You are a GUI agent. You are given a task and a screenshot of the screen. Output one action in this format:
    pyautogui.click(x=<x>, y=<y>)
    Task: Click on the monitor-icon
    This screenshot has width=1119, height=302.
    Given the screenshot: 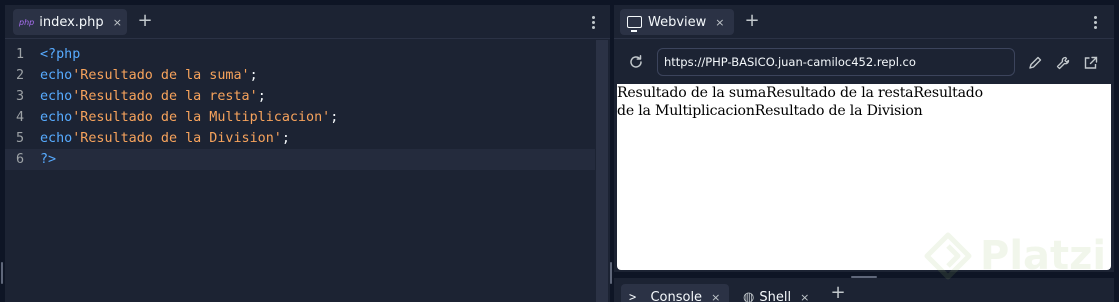 What is the action you would take?
    pyautogui.click(x=634, y=24)
    